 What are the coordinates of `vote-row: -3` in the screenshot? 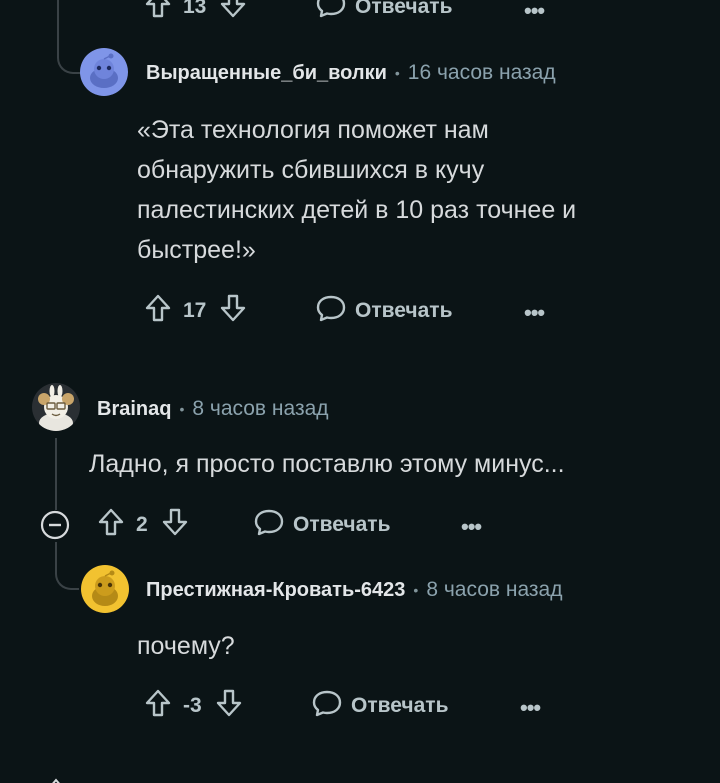 It's located at (193, 706).